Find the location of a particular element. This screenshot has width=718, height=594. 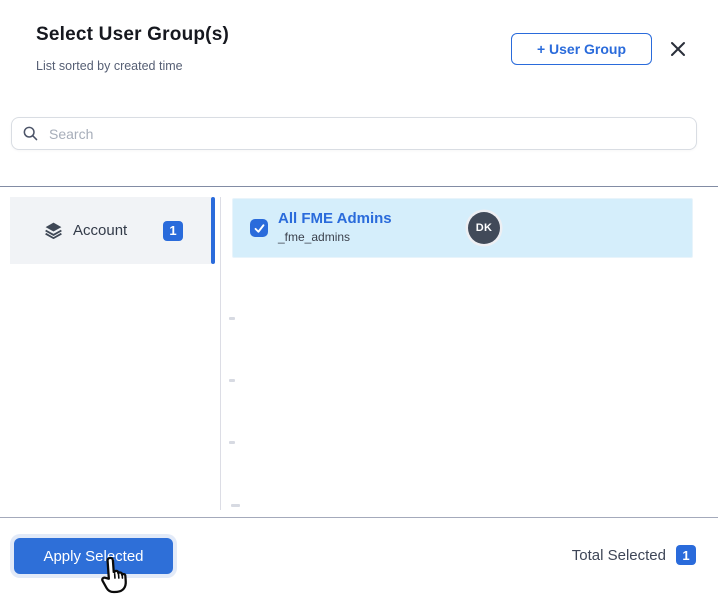

total-selected-group: Total Selected 1 is located at coordinates (634, 555).